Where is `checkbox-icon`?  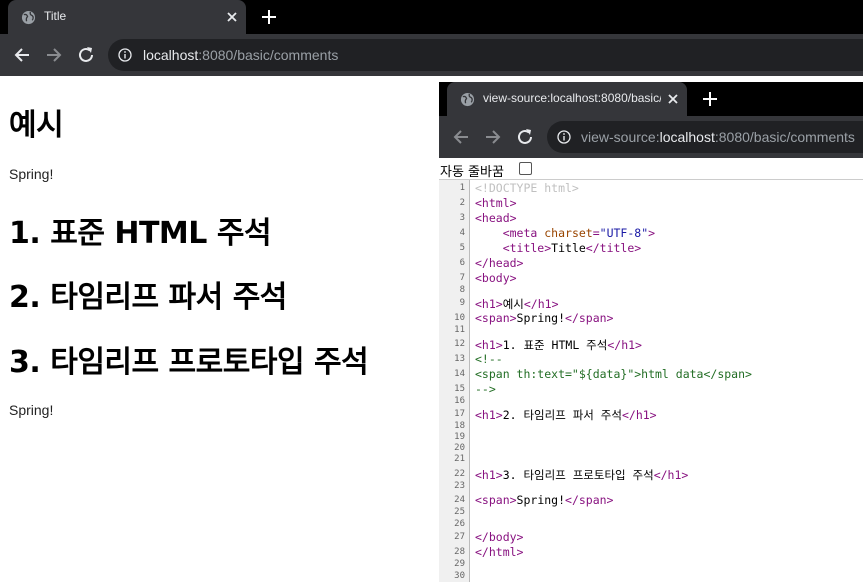
checkbox-icon is located at coordinates (525, 168).